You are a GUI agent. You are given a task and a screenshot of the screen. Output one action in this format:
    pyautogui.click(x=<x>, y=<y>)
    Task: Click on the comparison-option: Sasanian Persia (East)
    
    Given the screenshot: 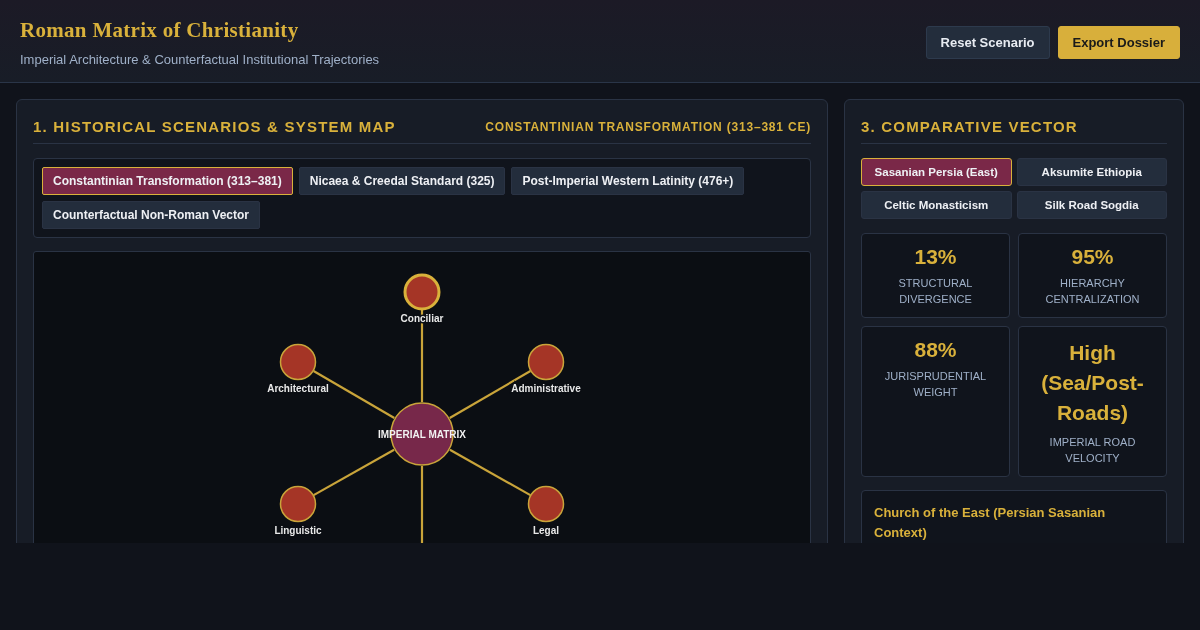 What is the action you would take?
    pyautogui.click(x=936, y=172)
    